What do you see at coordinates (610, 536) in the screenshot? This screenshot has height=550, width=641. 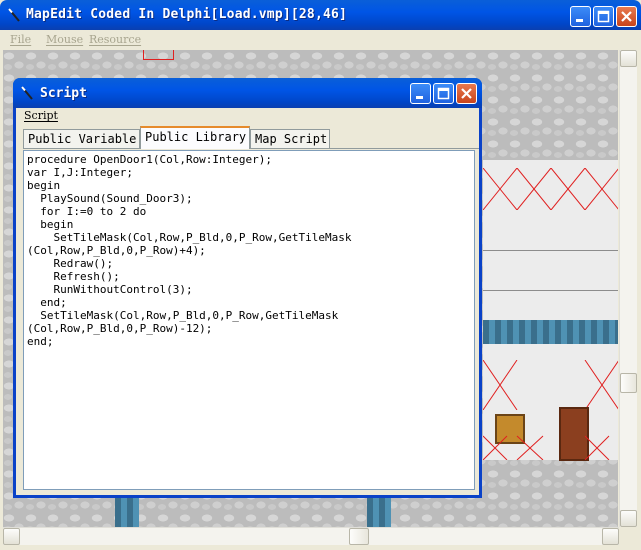 I see `scroll-right-button` at bounding box center [610, 536].